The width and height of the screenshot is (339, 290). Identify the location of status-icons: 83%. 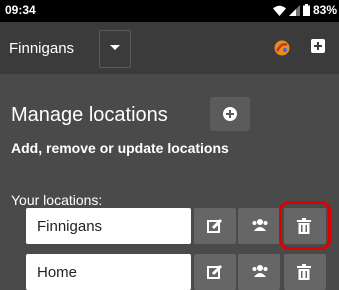
(304, 10).